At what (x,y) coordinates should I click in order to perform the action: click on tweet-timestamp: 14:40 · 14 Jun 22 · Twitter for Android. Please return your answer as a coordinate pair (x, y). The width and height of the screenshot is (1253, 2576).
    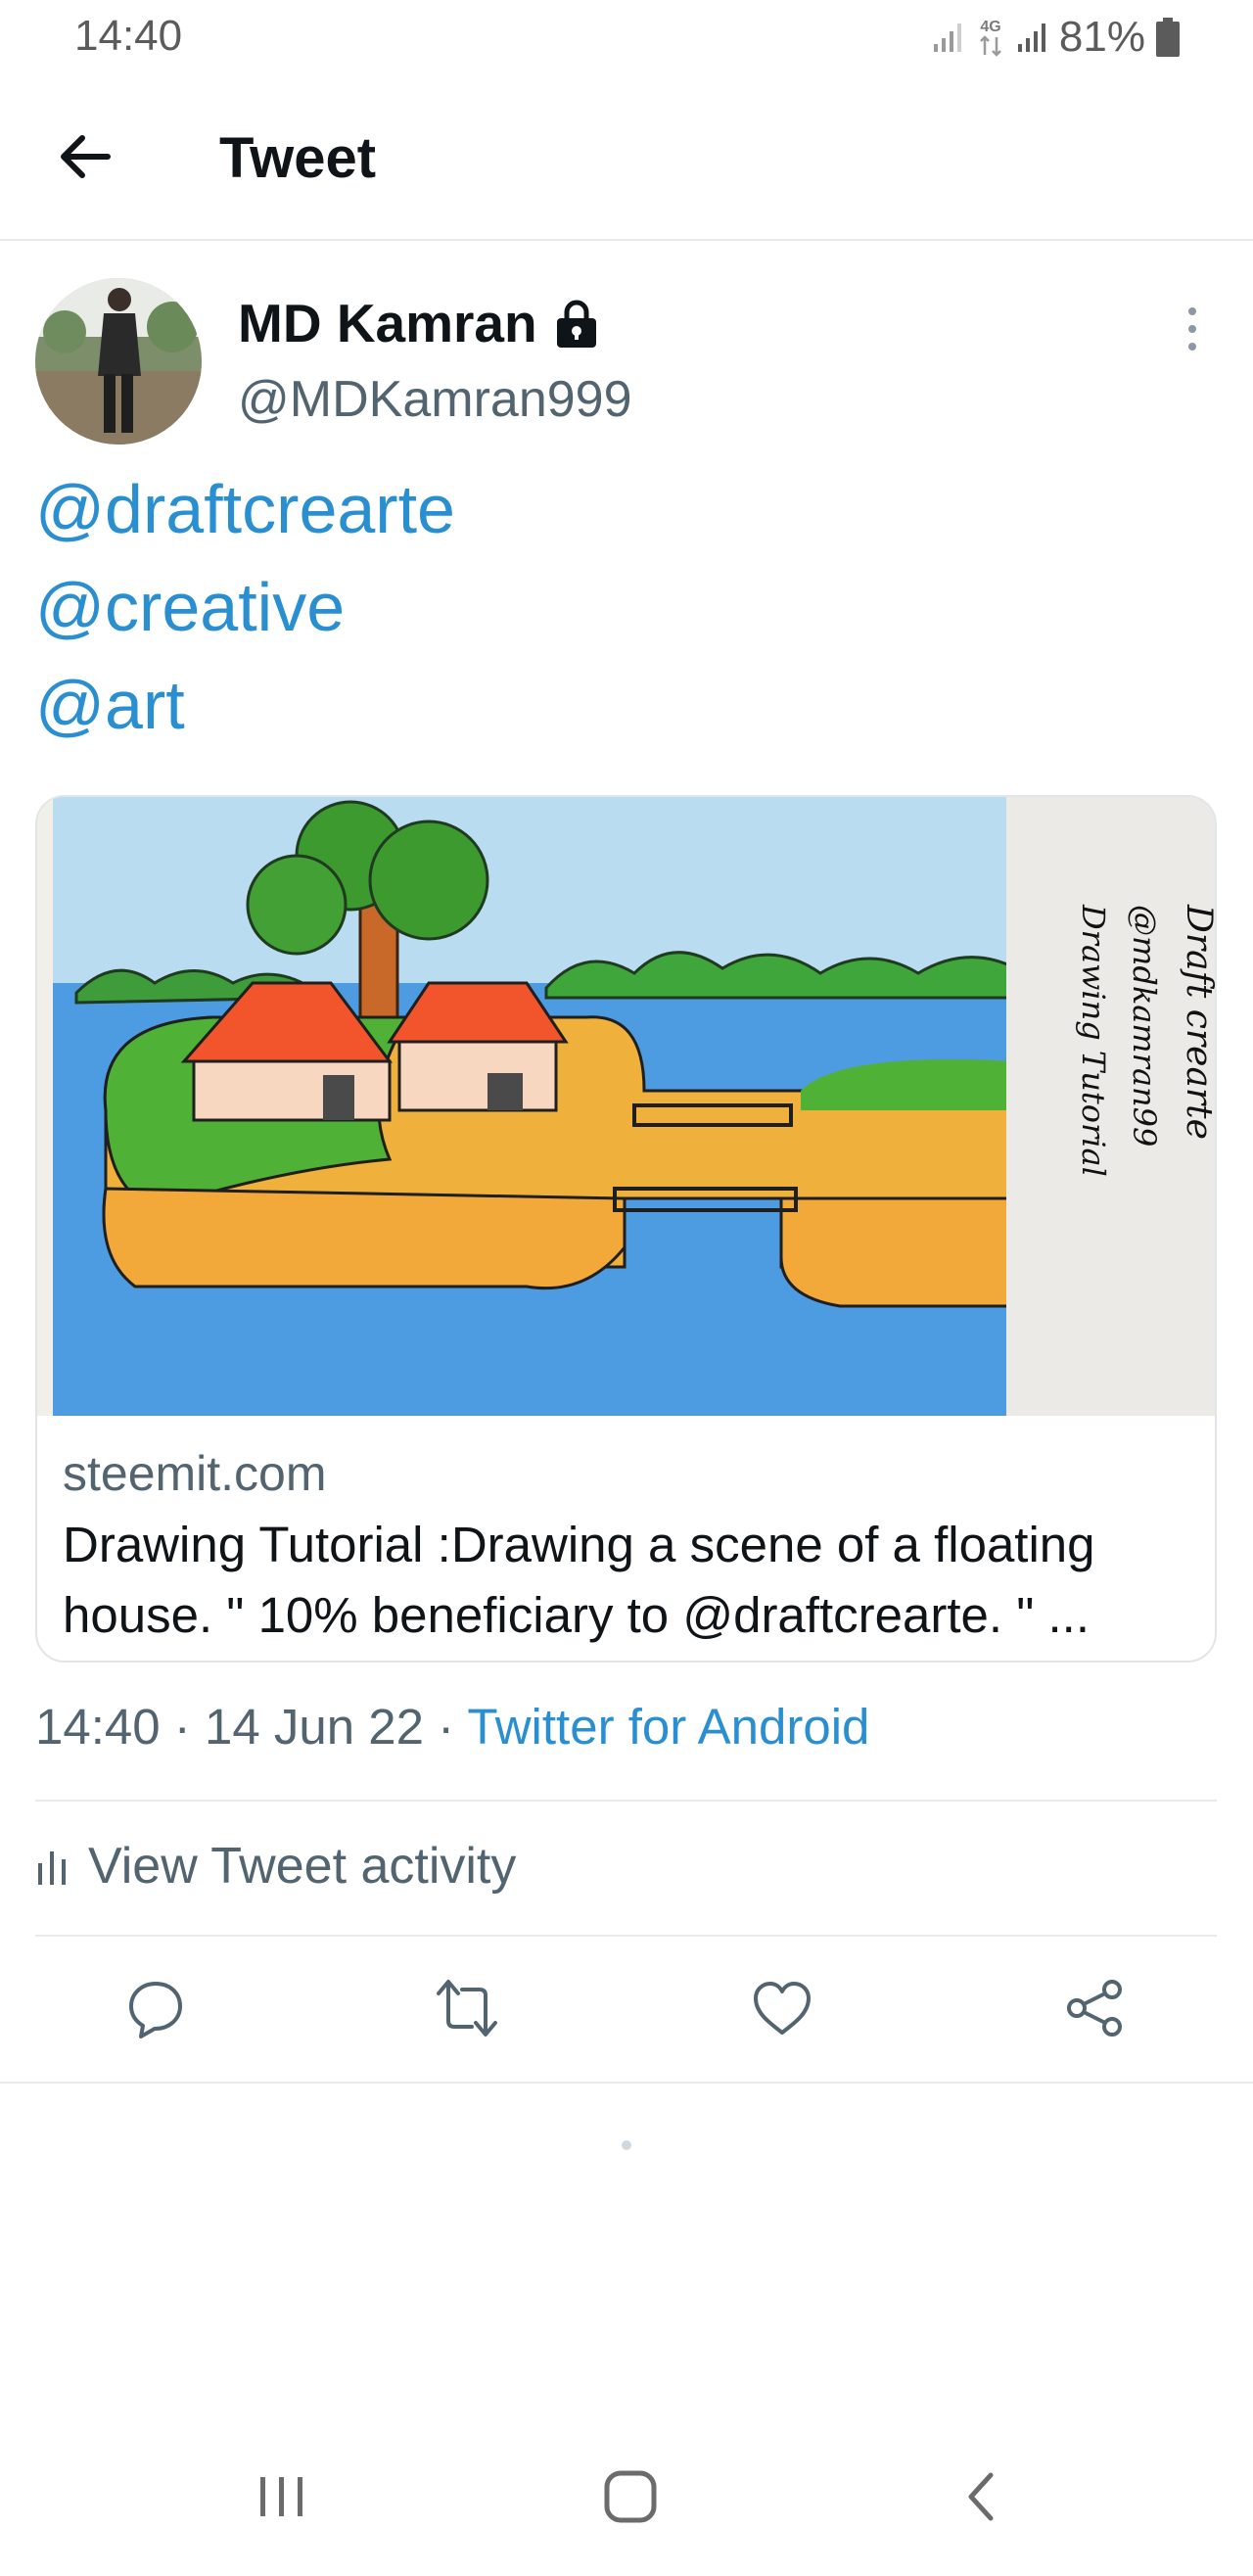
    Looking at the image, I should click on (452, 1727).